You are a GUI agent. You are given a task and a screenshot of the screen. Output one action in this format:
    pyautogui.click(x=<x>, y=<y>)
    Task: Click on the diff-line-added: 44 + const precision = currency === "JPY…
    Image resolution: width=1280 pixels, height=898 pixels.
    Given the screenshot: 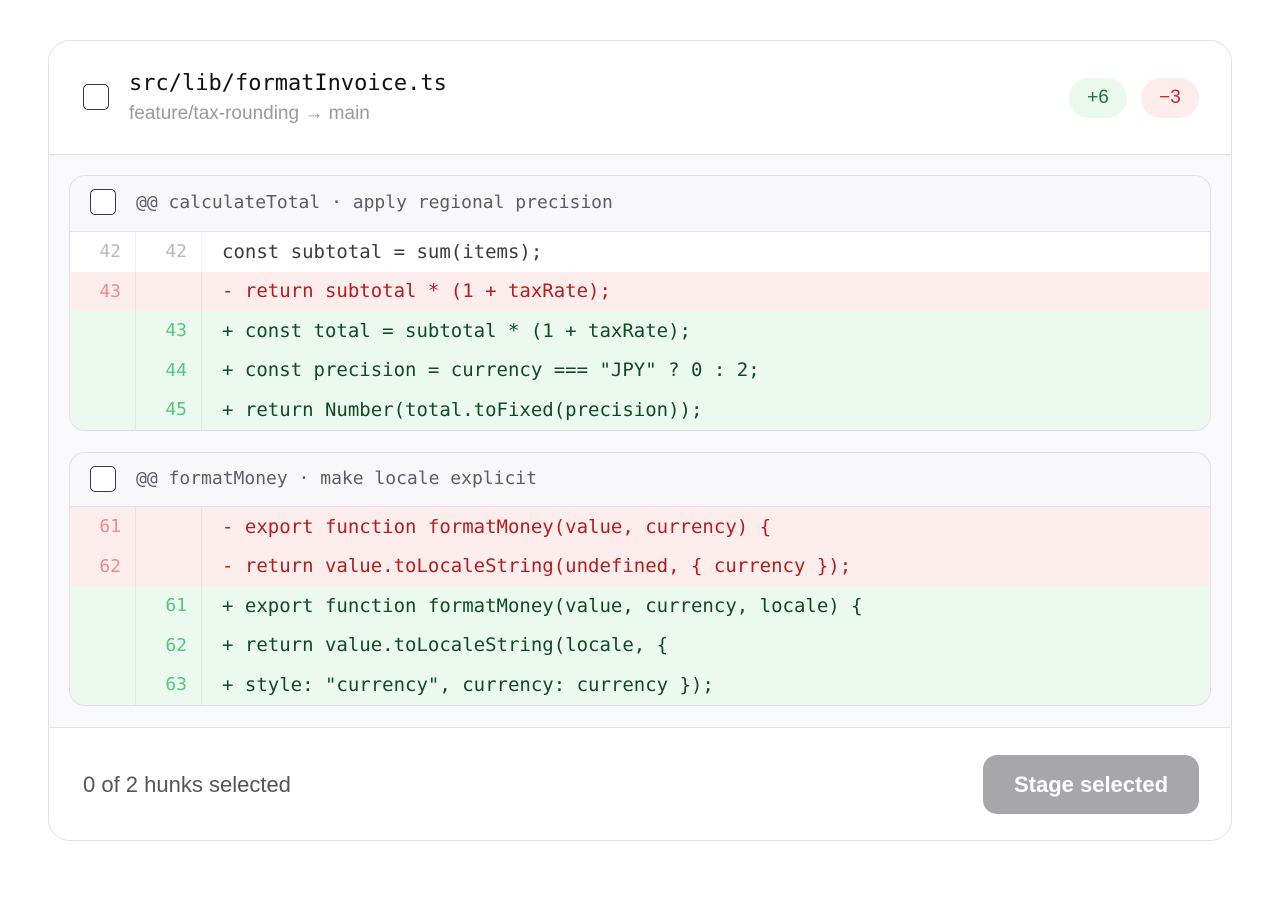 What is the action you would take?
    pyautogui.click(x=640, y=370)
    